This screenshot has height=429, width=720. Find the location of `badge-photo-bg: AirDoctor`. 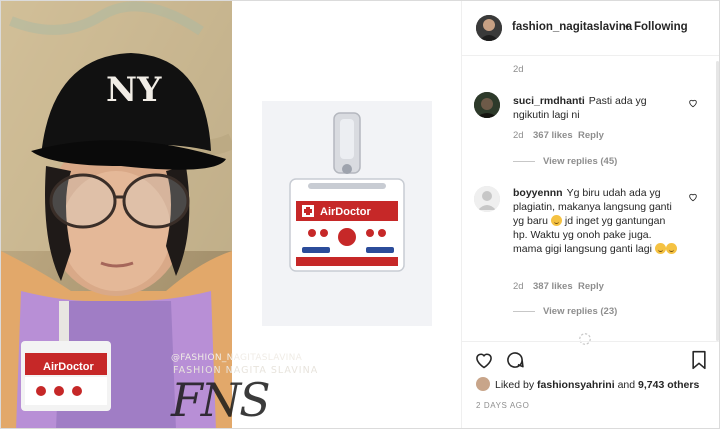

badge-photo-bg: AirDoctor is located at coordinates (347, 213).